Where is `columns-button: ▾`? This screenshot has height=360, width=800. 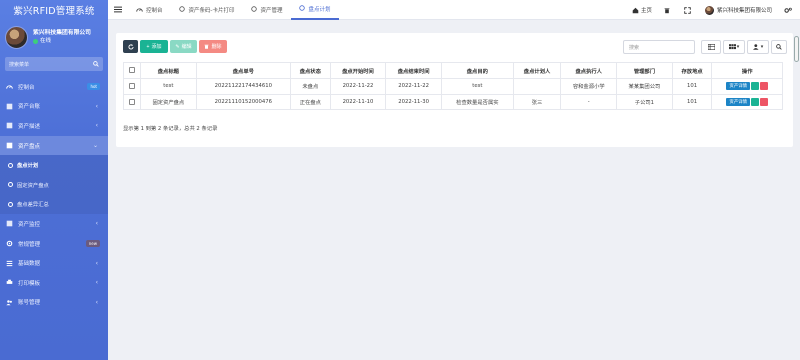
columns-button: ▾ is located at coordinates (734, 47).